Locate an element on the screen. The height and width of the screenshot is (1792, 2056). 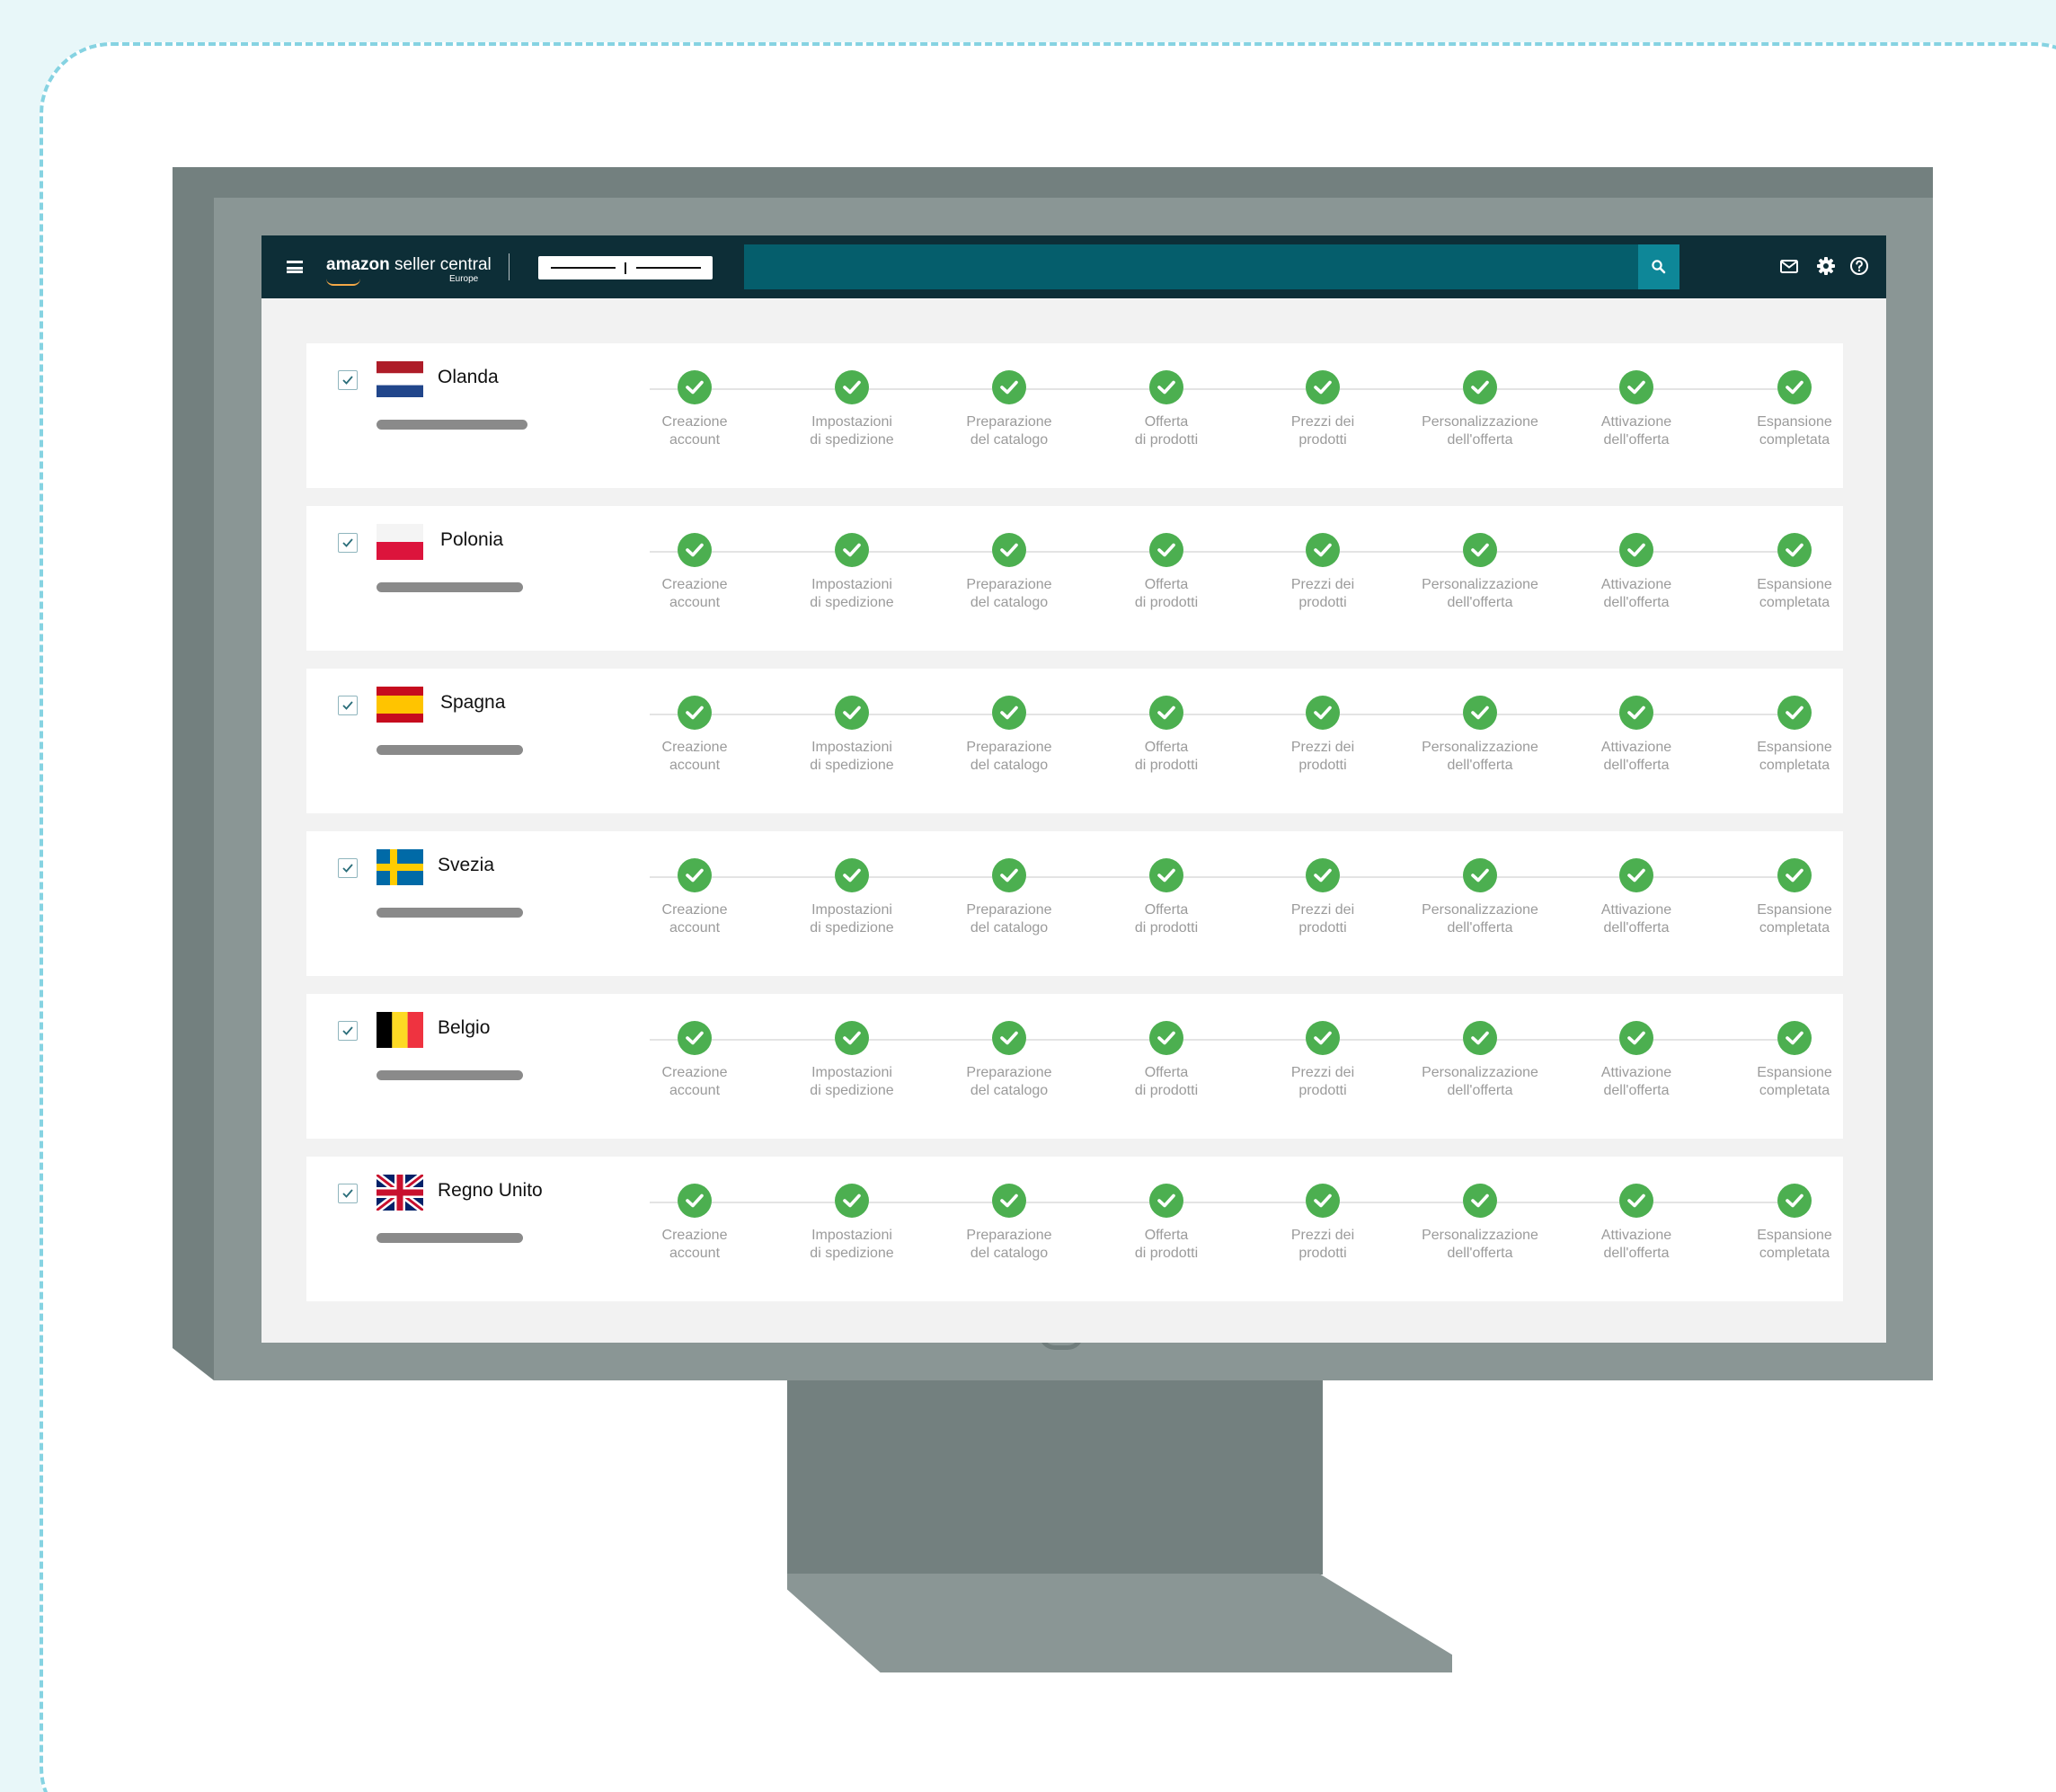
marketplace-switcher is located at coordinates (626, 267).